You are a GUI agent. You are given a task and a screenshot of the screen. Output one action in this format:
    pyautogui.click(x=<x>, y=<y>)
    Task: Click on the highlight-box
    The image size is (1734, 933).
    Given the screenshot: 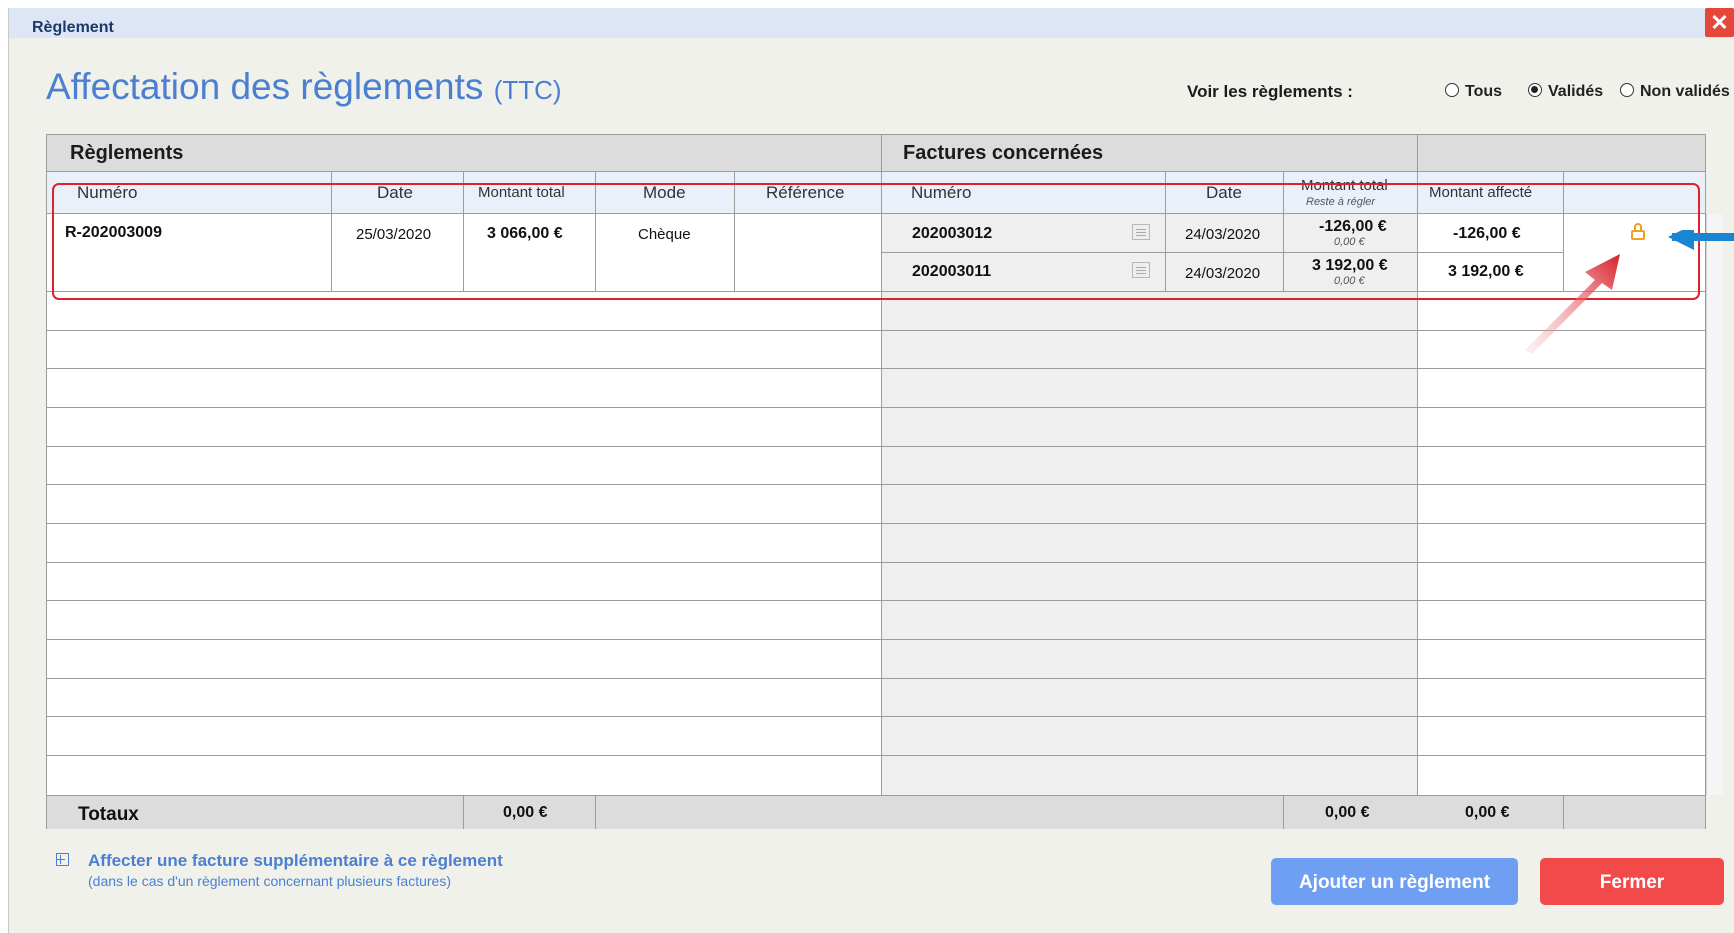 What is the action you would take?
    pyautogui.click(x=876, y=241)
    